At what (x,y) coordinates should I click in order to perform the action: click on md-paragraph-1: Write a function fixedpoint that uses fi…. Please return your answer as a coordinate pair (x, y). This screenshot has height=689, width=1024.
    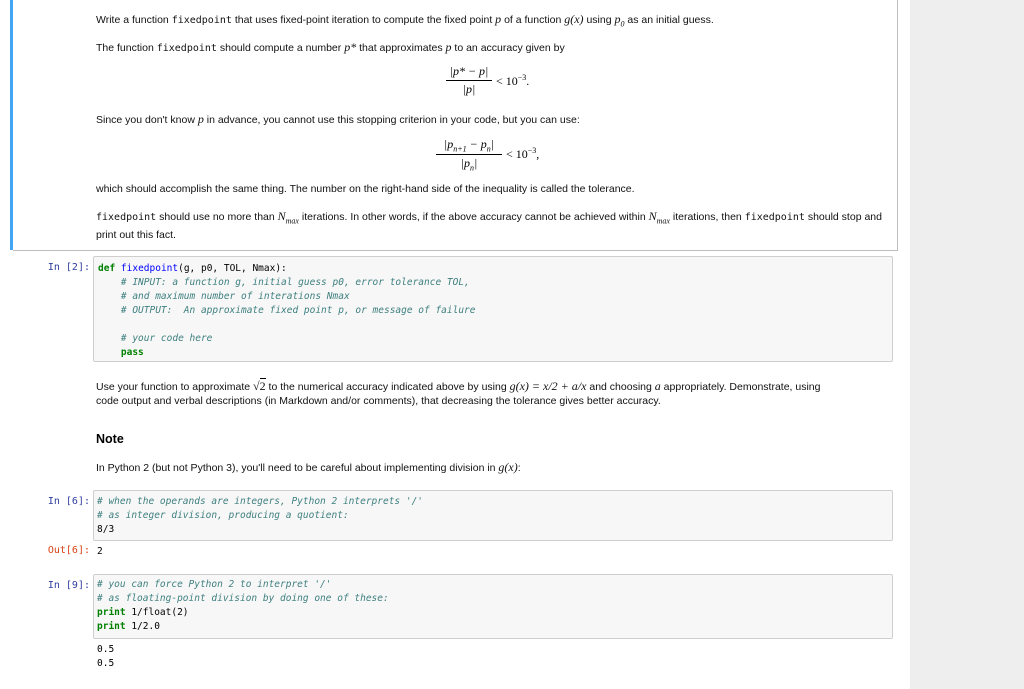
    Looking at the image, I should click on (405, 20).